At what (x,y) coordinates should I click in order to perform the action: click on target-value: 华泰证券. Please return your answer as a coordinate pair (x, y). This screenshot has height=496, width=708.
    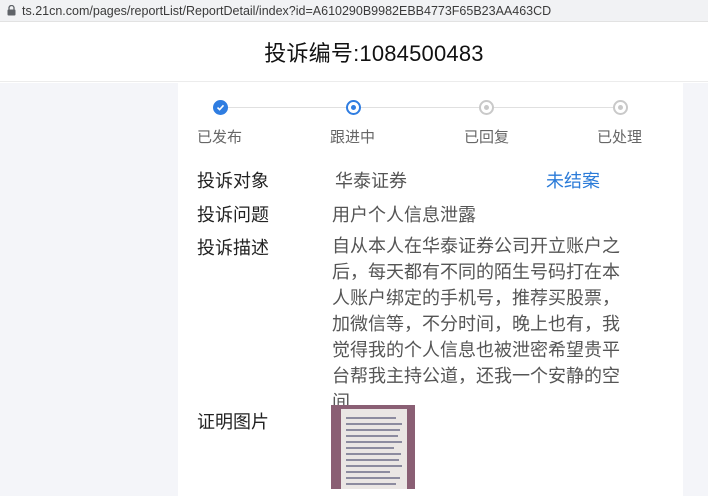
    Looking at the image, I should click on (371, 180).